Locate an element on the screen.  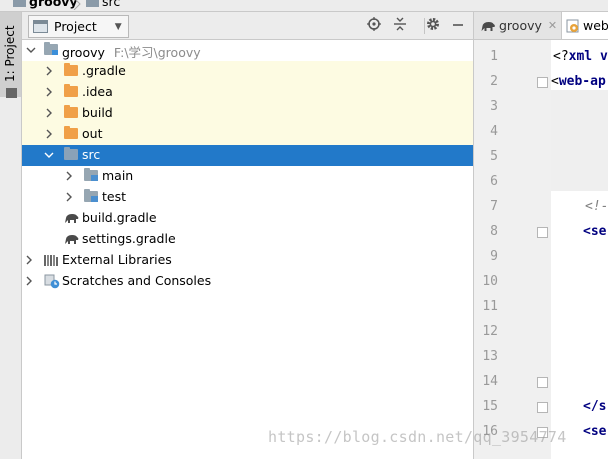
editor-tab-web: web is located at coordinates (584, 25).